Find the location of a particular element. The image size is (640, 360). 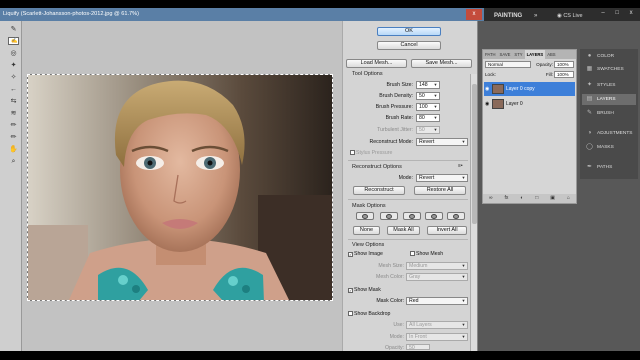

bloat-tool: ✧ is located at coordinates (13, 78).